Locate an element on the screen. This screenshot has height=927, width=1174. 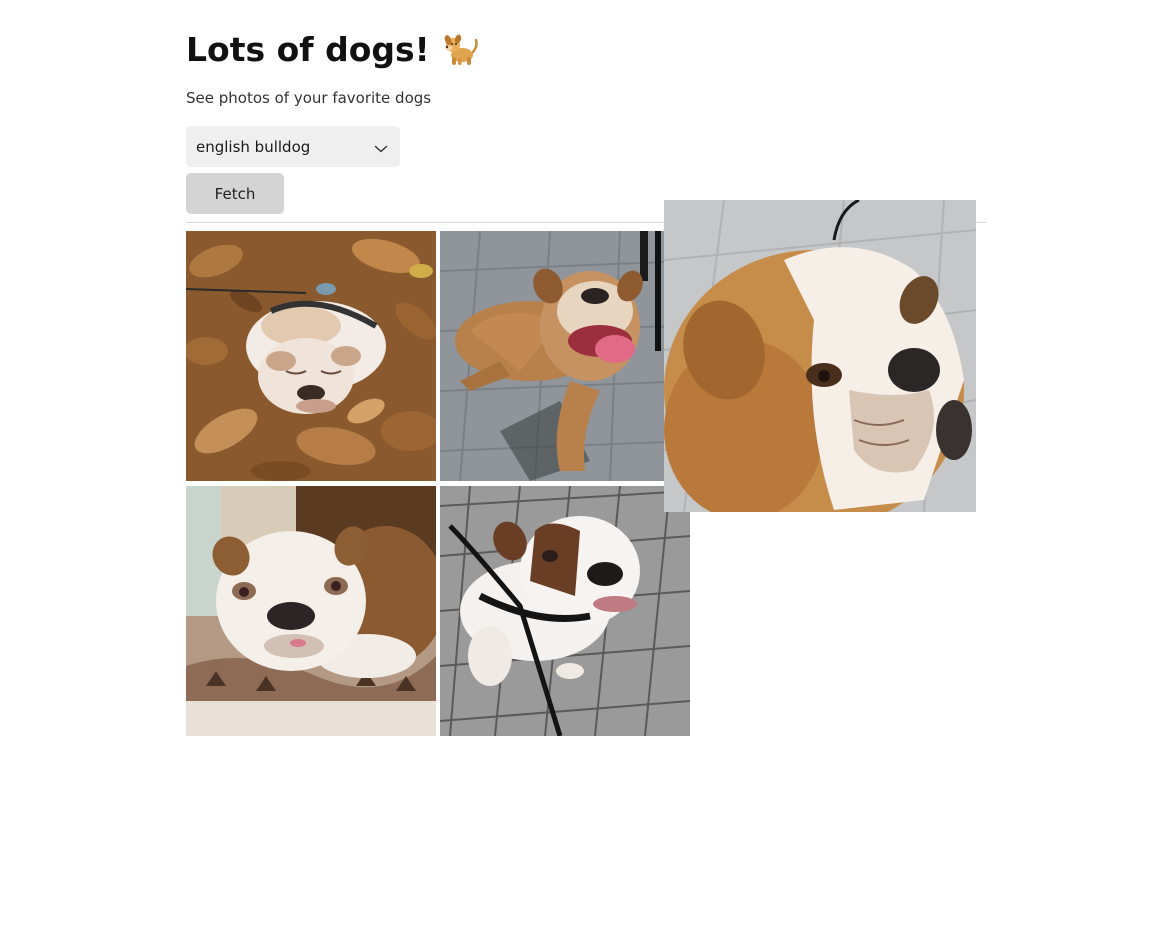
page-title: Lots of dogs! is located at coordinates (333, 50).